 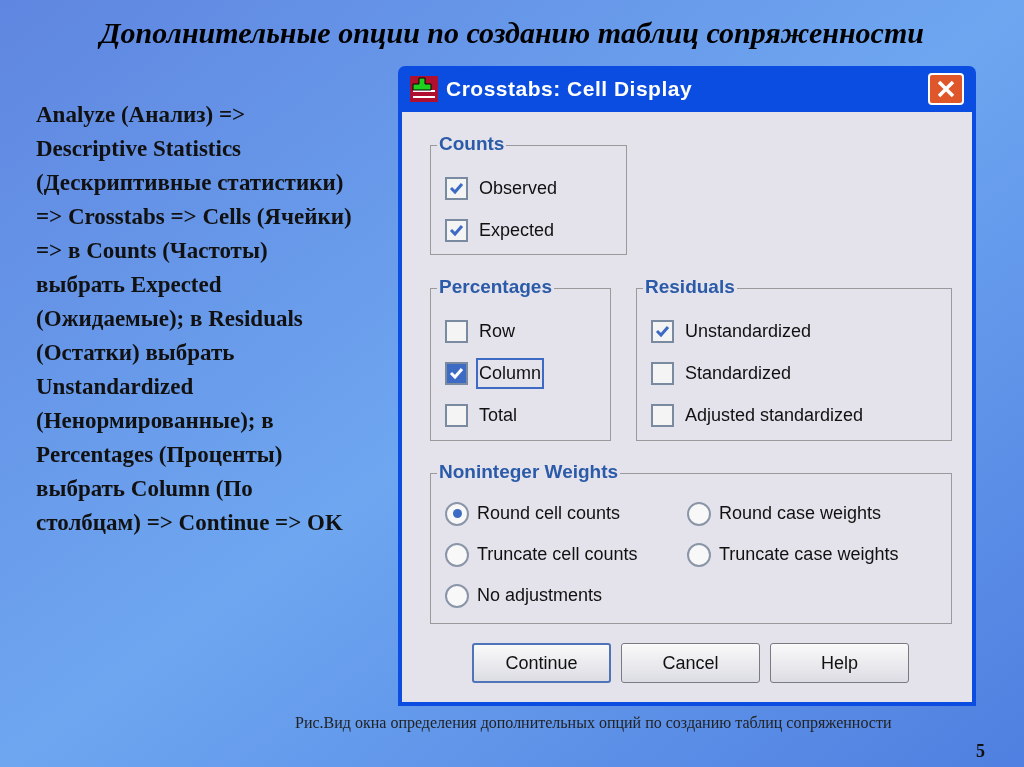 I want to click on radio-label: No adjustments, so click(x=540, y=595).